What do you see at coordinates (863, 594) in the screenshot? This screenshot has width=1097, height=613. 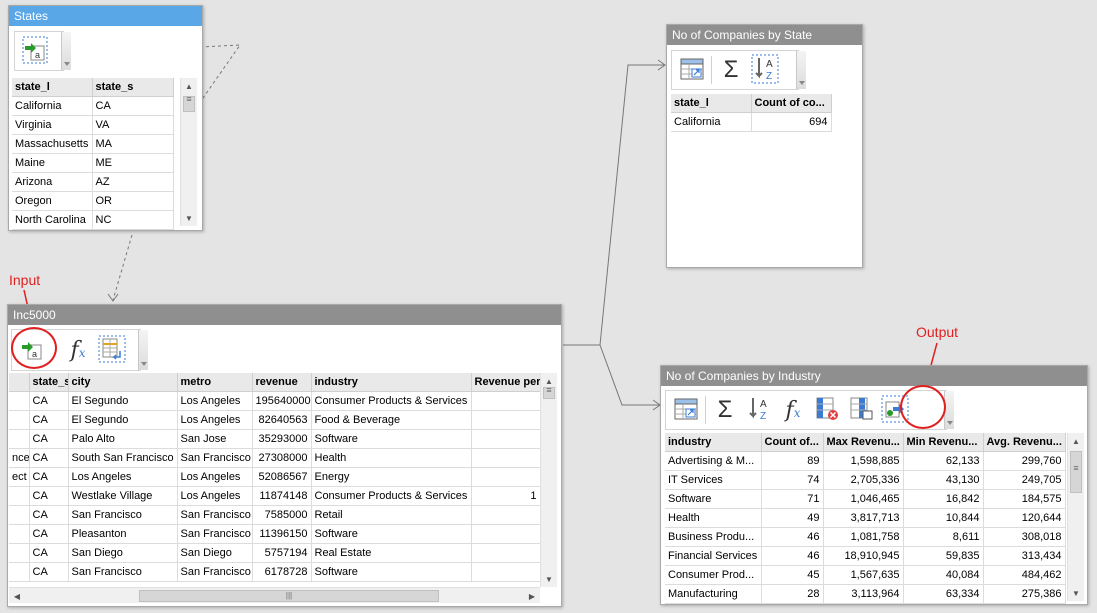 I see `table-cell: 3,113,964` at bounding box center [863, 594].